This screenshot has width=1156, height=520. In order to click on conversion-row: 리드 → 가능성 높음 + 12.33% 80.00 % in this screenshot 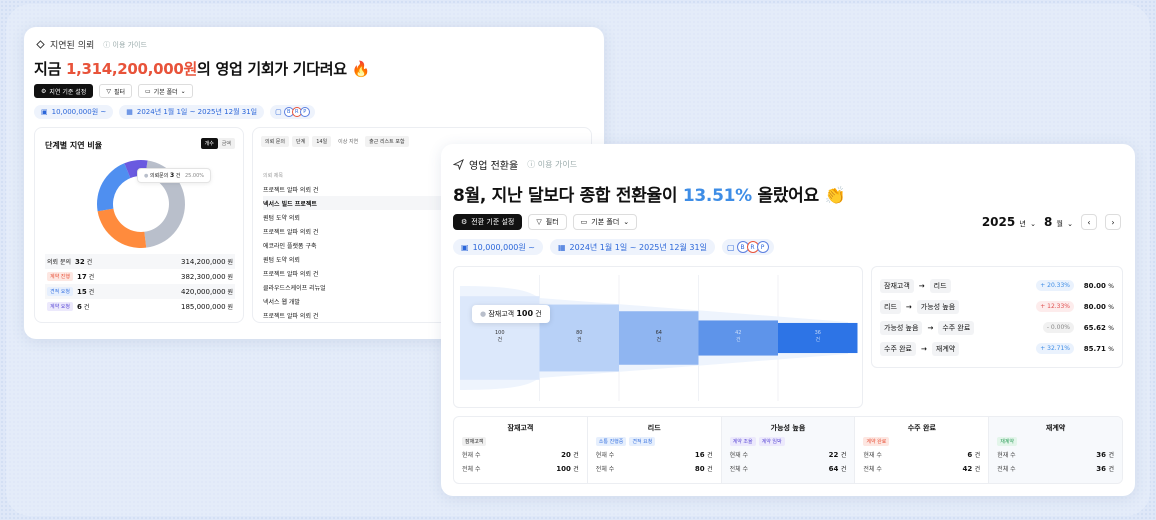, I will do `click(997, 306)`.